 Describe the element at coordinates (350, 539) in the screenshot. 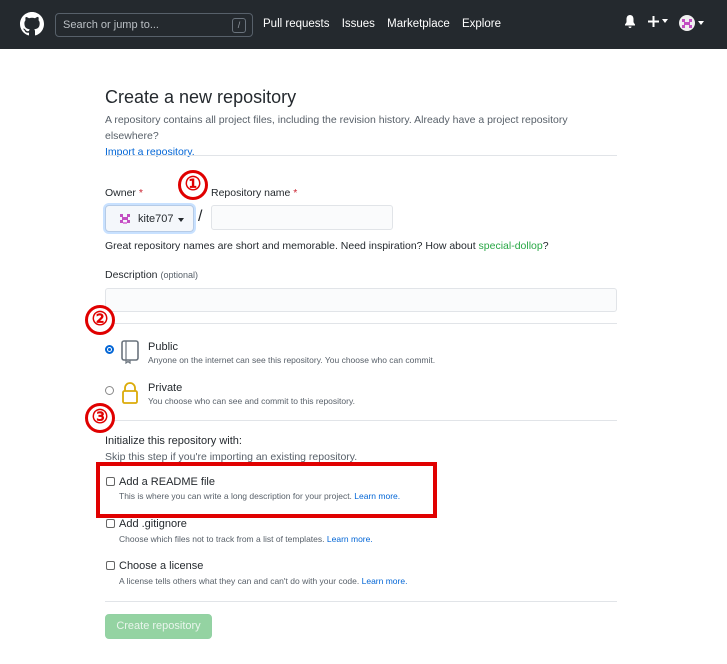

I see `gitignore-learn-more-link: Learn more.` at that location.